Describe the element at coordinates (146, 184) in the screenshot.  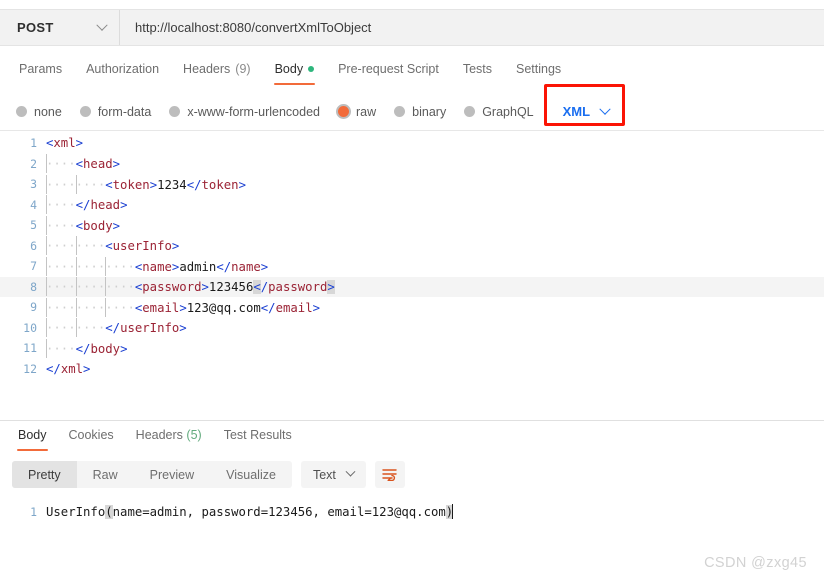
I see `code-content: ········<token>1234</token>` at that location.